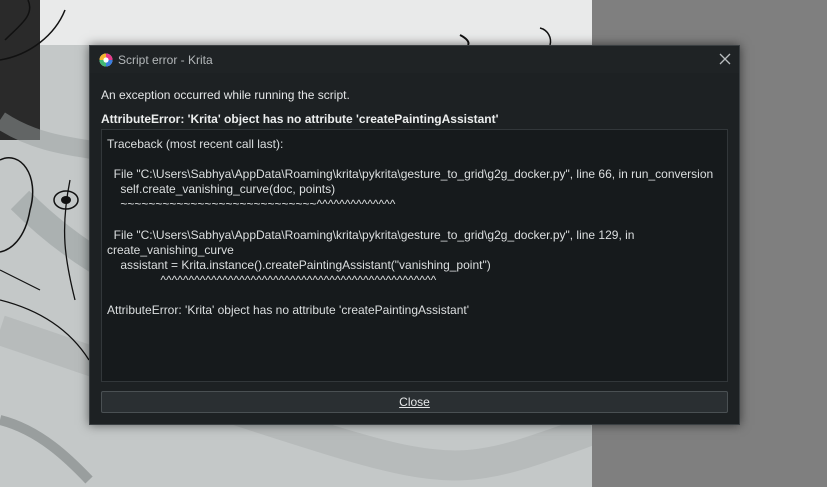 This screenshot has width=827, height=487. What do you see at coordinates (221, 189) in the screenshot?
I see `traceback-line: self.create_vanishing_curve(doc, points)` at bounding box center [221, 189].